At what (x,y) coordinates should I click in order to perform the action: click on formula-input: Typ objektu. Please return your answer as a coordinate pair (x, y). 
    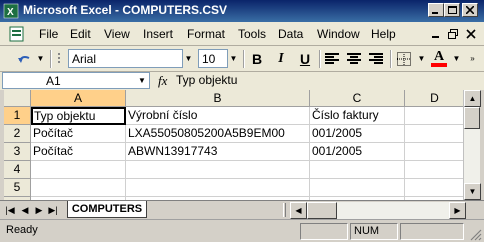
    Looking at the image, I should click on (206, 80).